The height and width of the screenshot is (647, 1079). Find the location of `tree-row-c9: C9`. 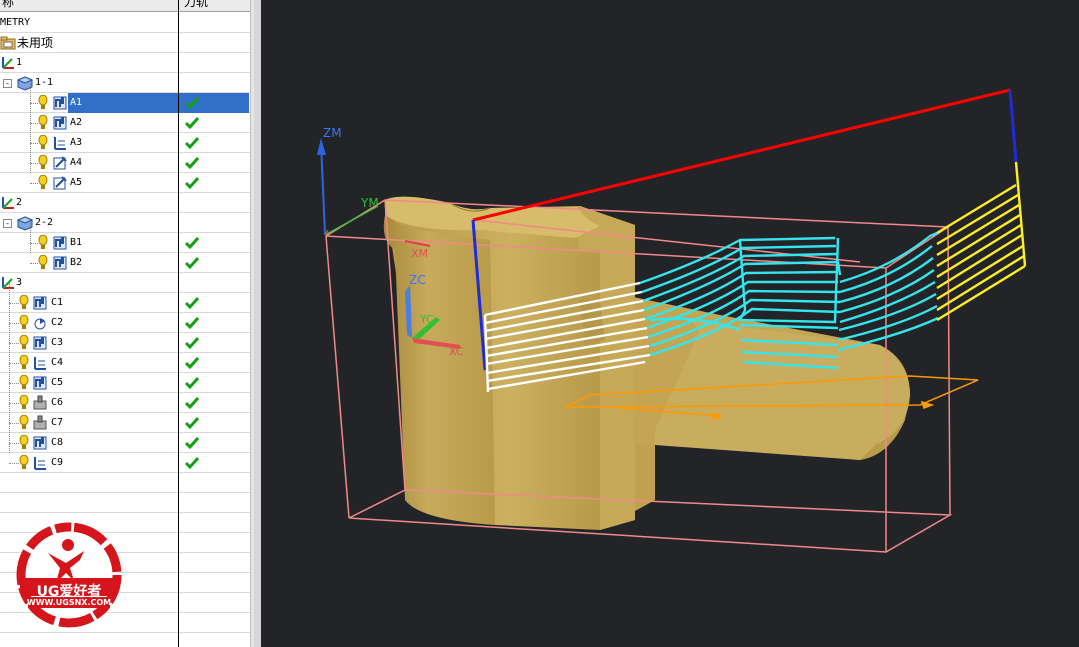

tree-row-c9: C9 is located at coordinates (125, 463).